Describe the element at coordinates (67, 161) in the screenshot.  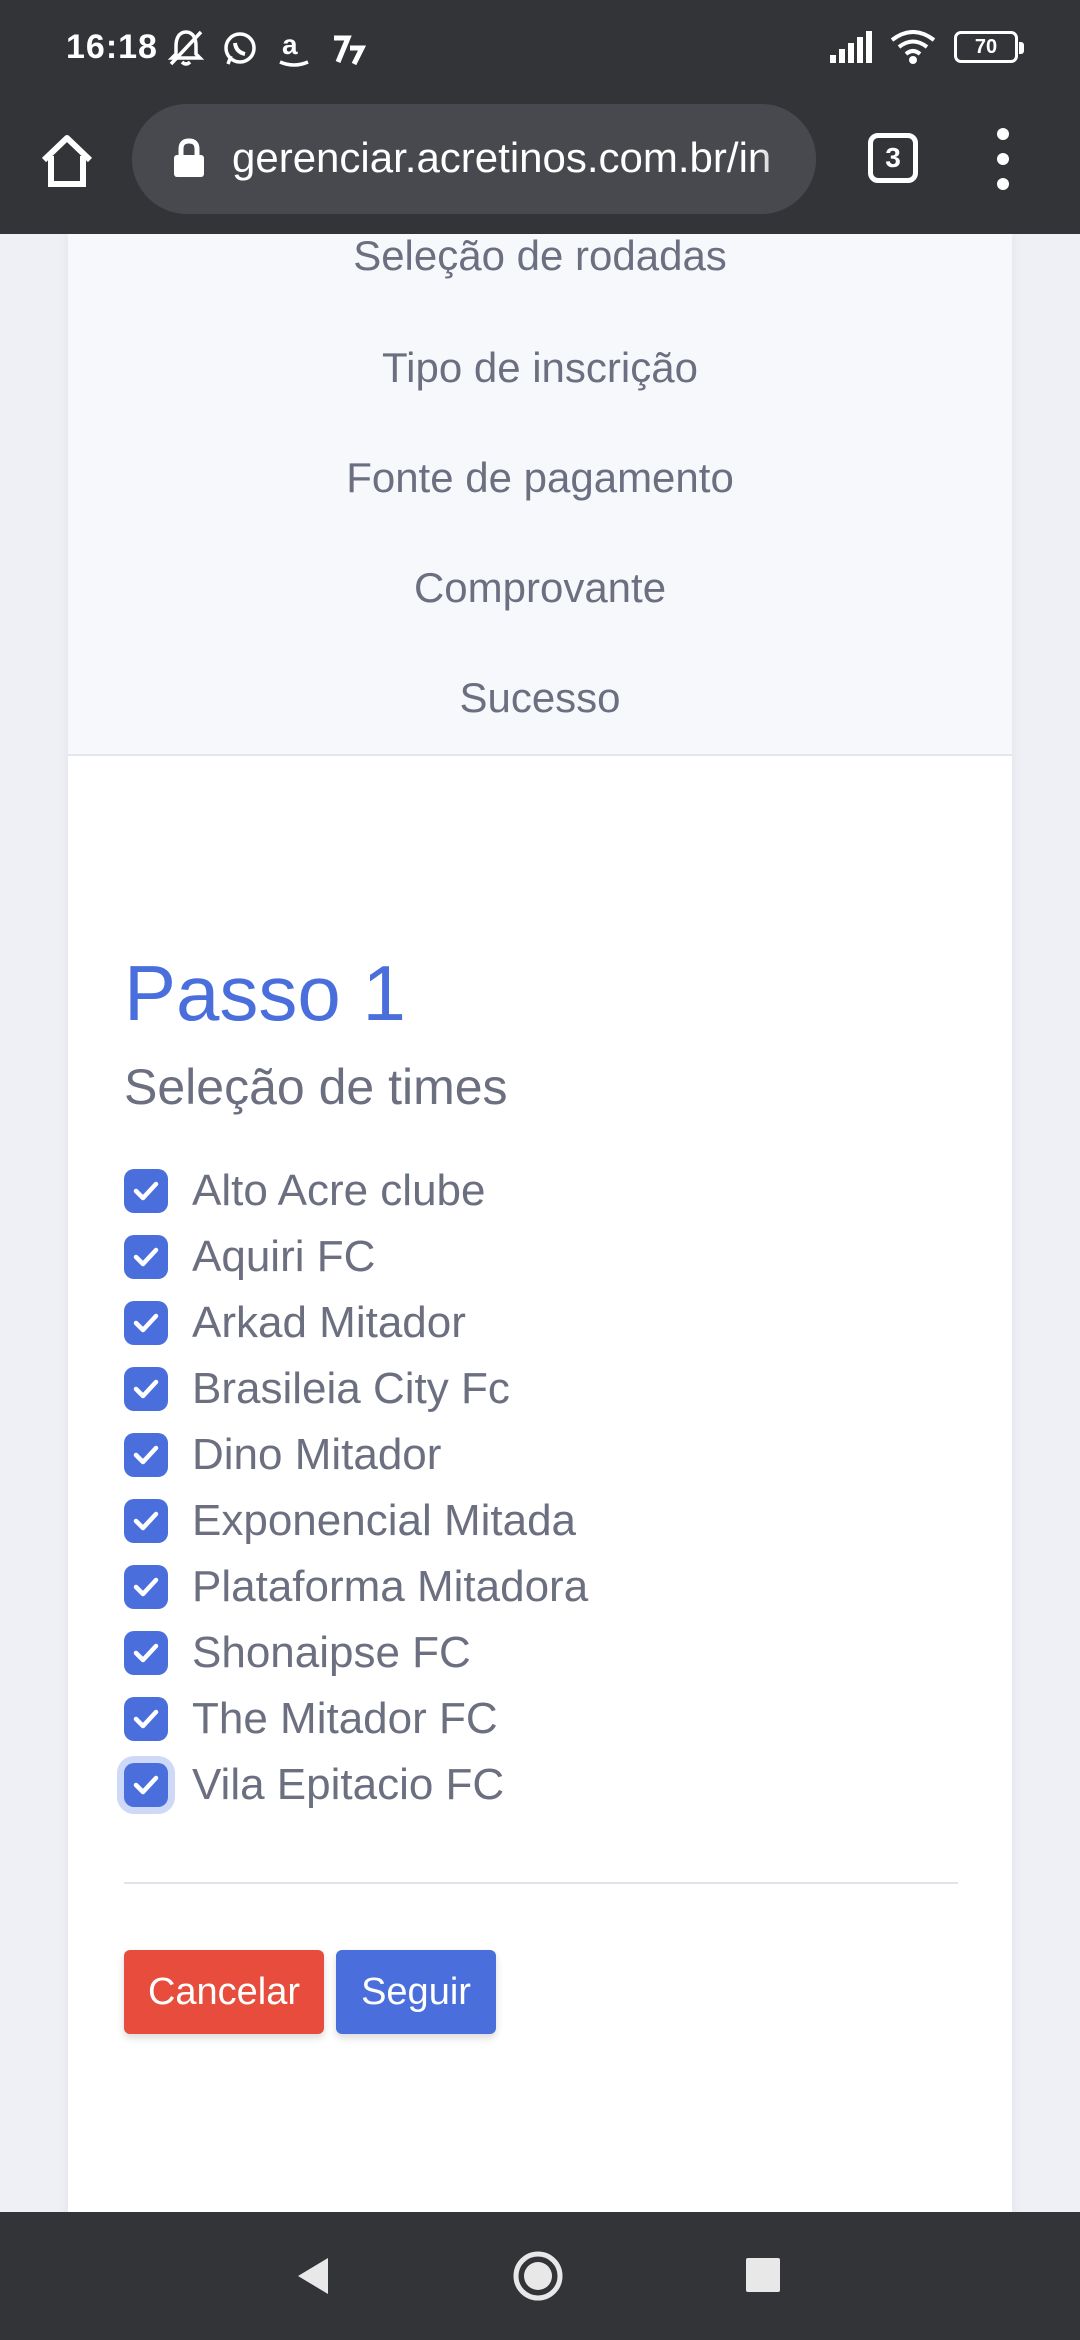
I see `home-icon` at that location.